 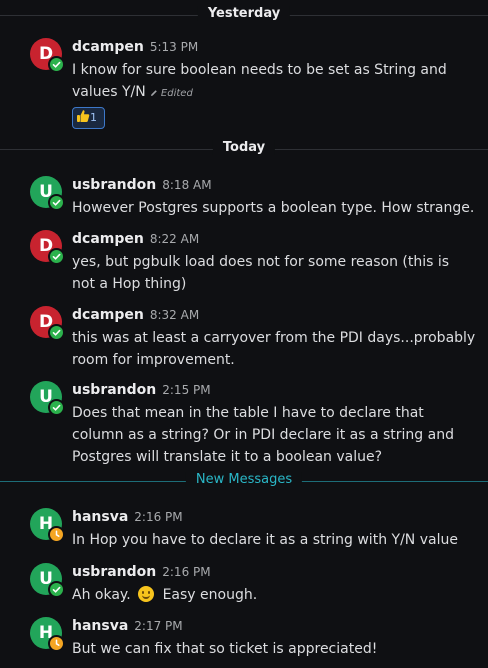 I want to click on date-divider-label: Today, so click(x=244, y=147).